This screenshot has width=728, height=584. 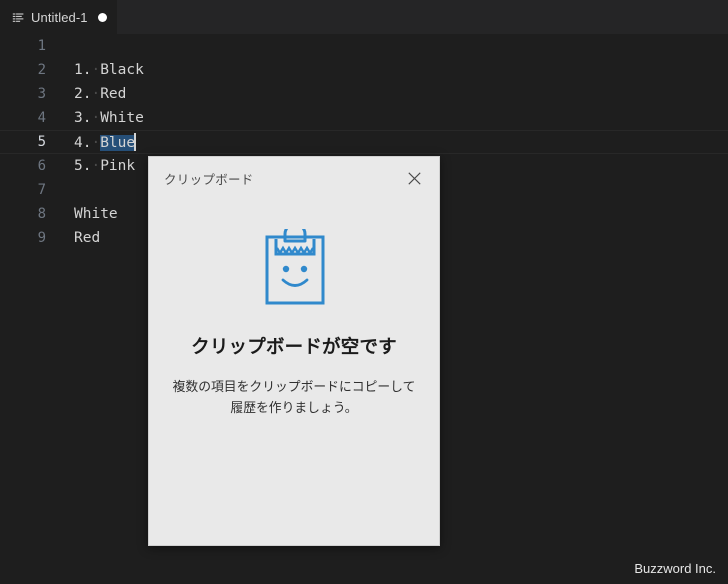 I want to click on line-number: 9, so click(x=41, y=238).